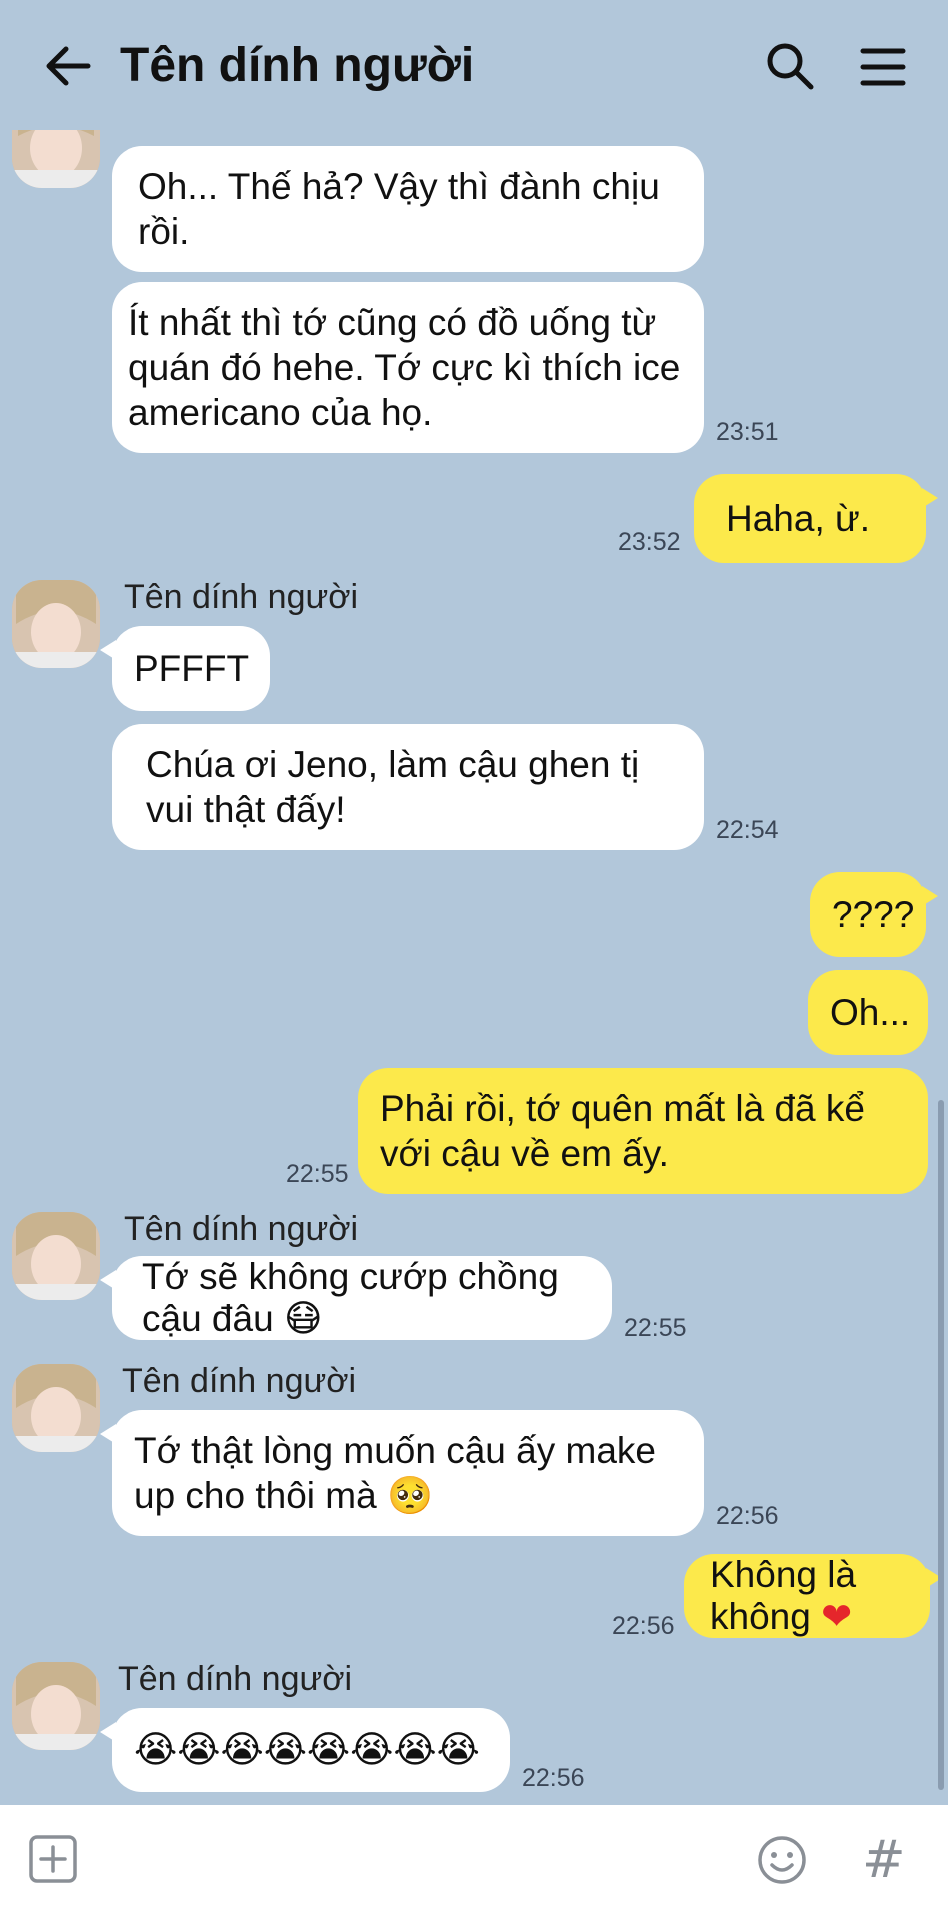 This screenshot has height=1920, width=948. Describe the element at coordinates (192, 668) in the screenshot. I see `message-text: PFFFT` at that location.